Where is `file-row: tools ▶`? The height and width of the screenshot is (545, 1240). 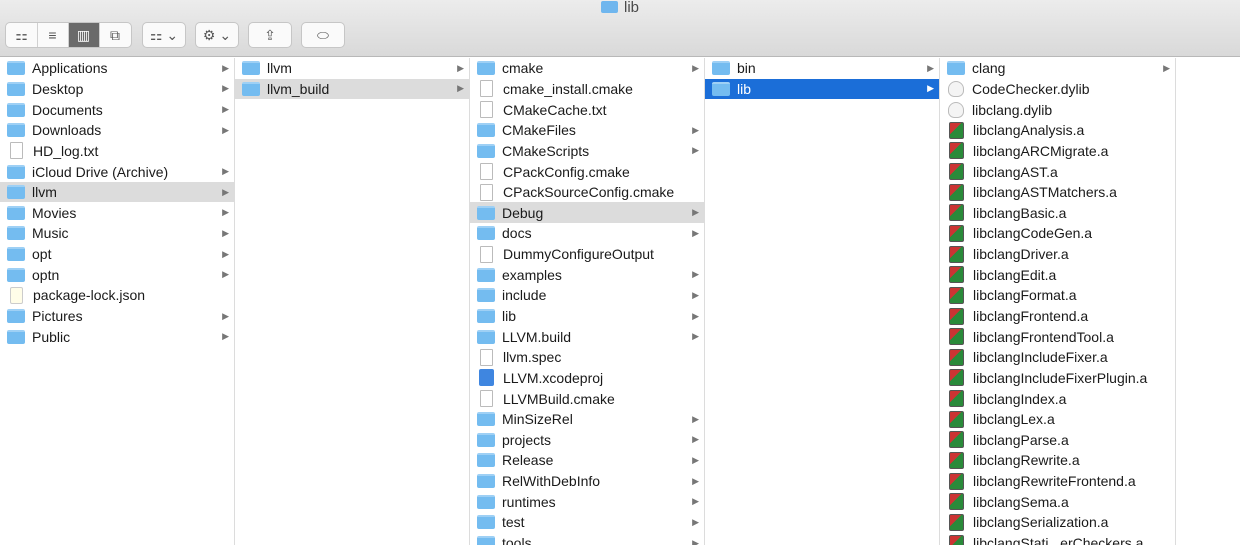 file-row: tools ▶ is located at coordinates (587, 539).